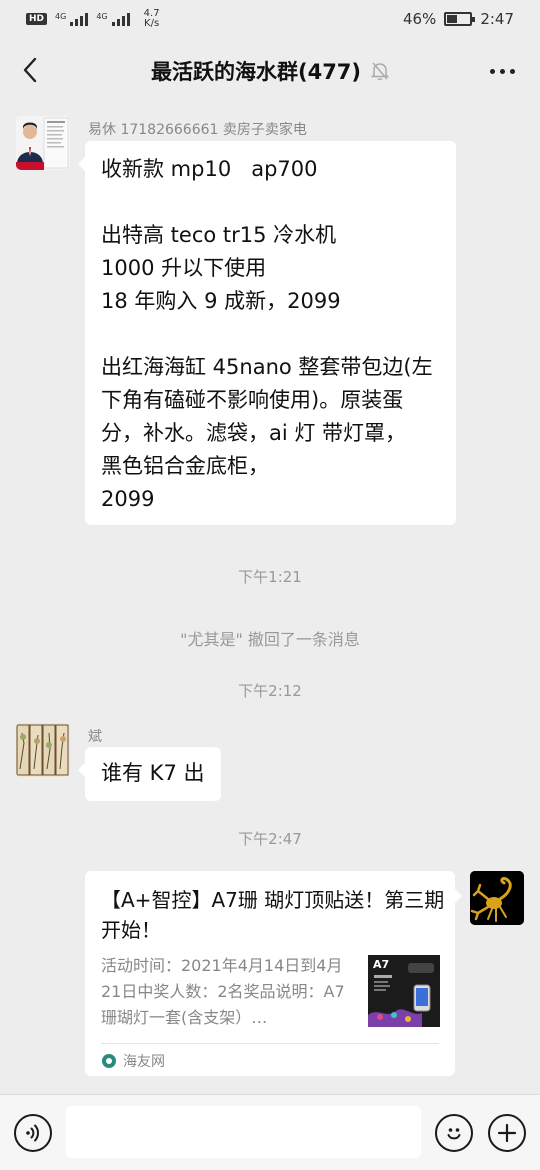 This screenshot has height=1170, width=540. What do you see at coordinates (380, 71) in the screenshot?
I see `mute-bell-icon` at bounding box center [380, 71].